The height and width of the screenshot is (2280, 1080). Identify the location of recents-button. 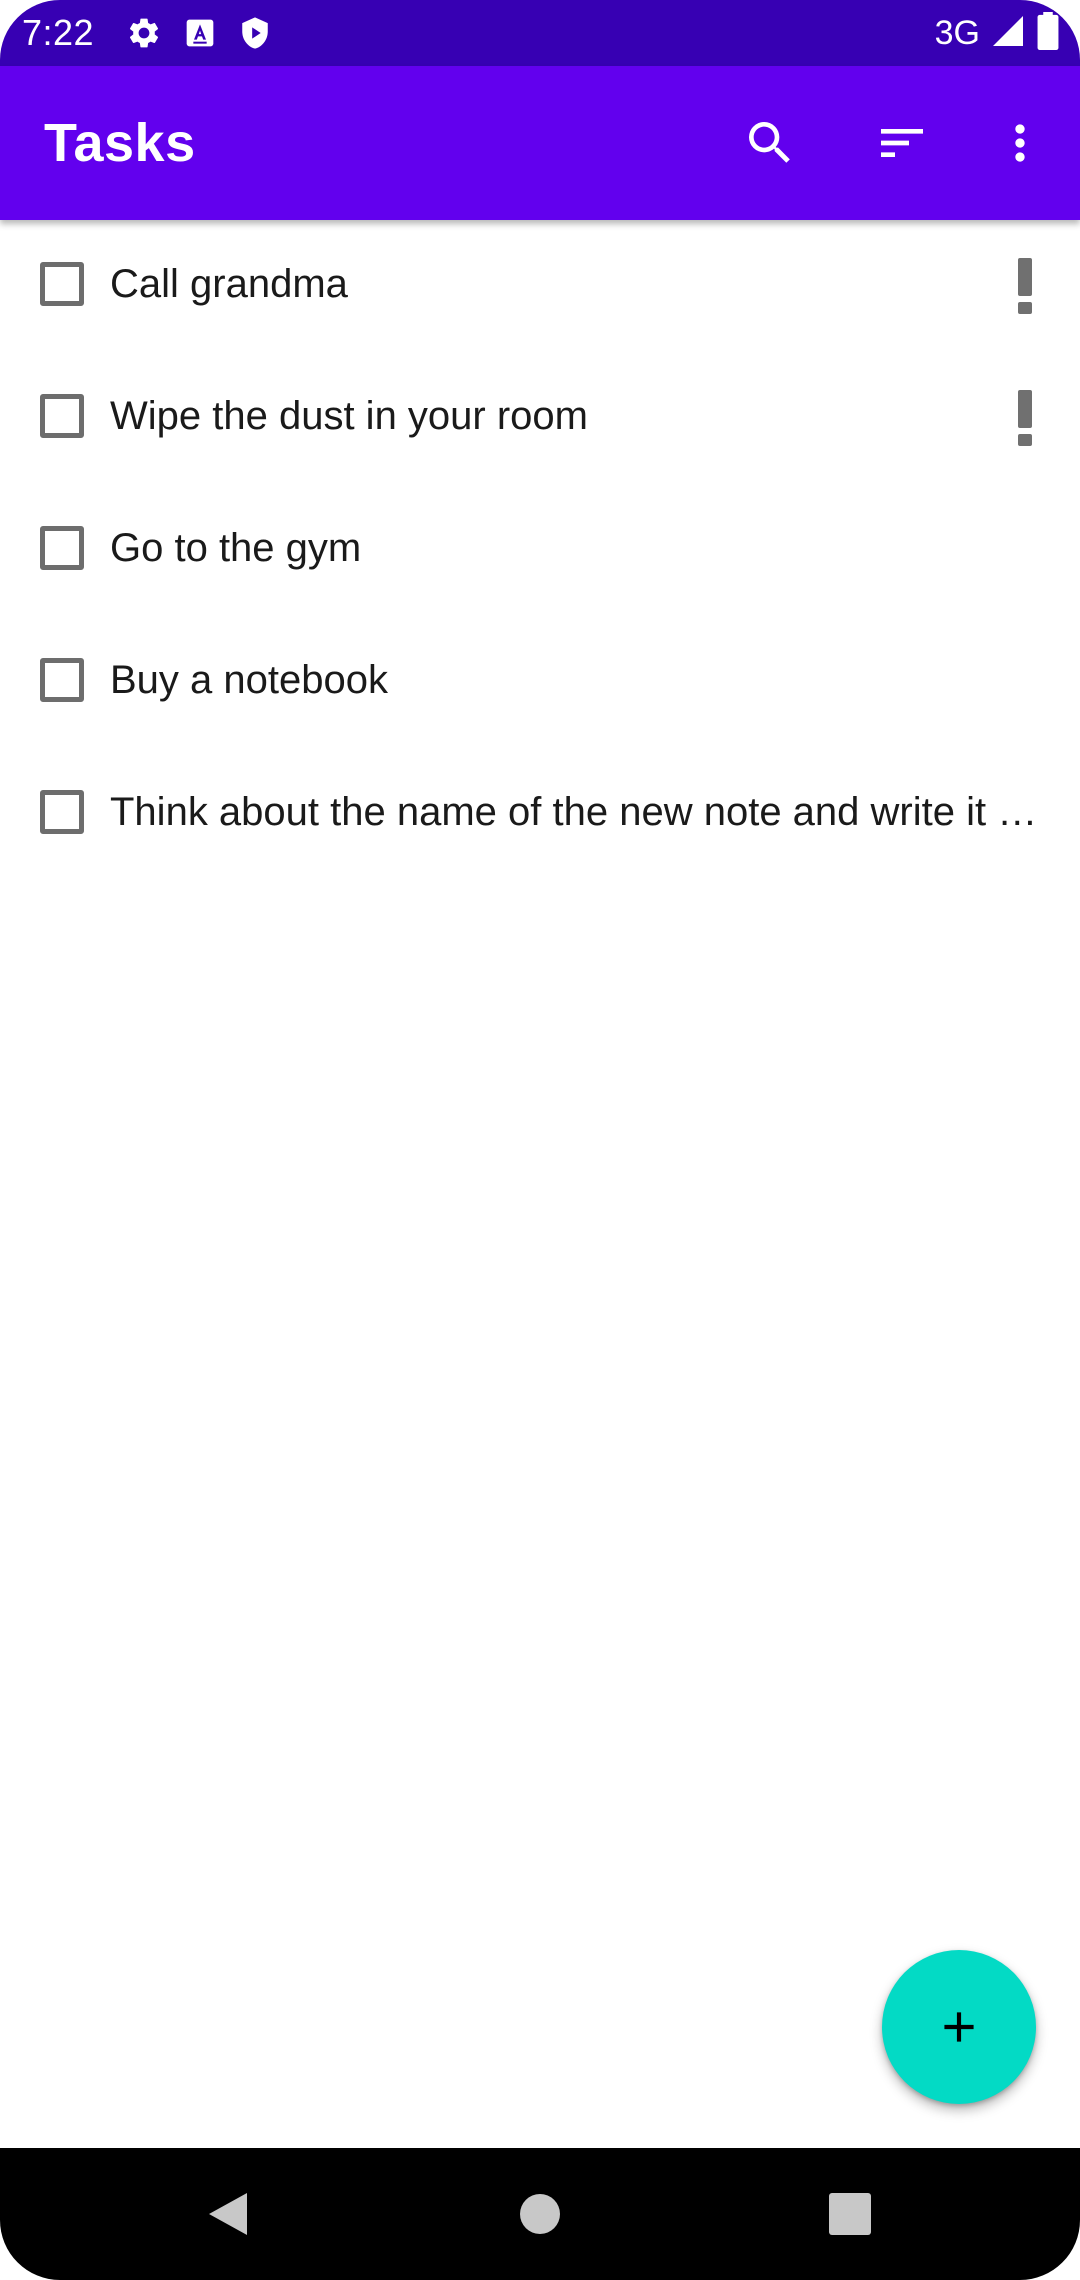
(850, 2214).